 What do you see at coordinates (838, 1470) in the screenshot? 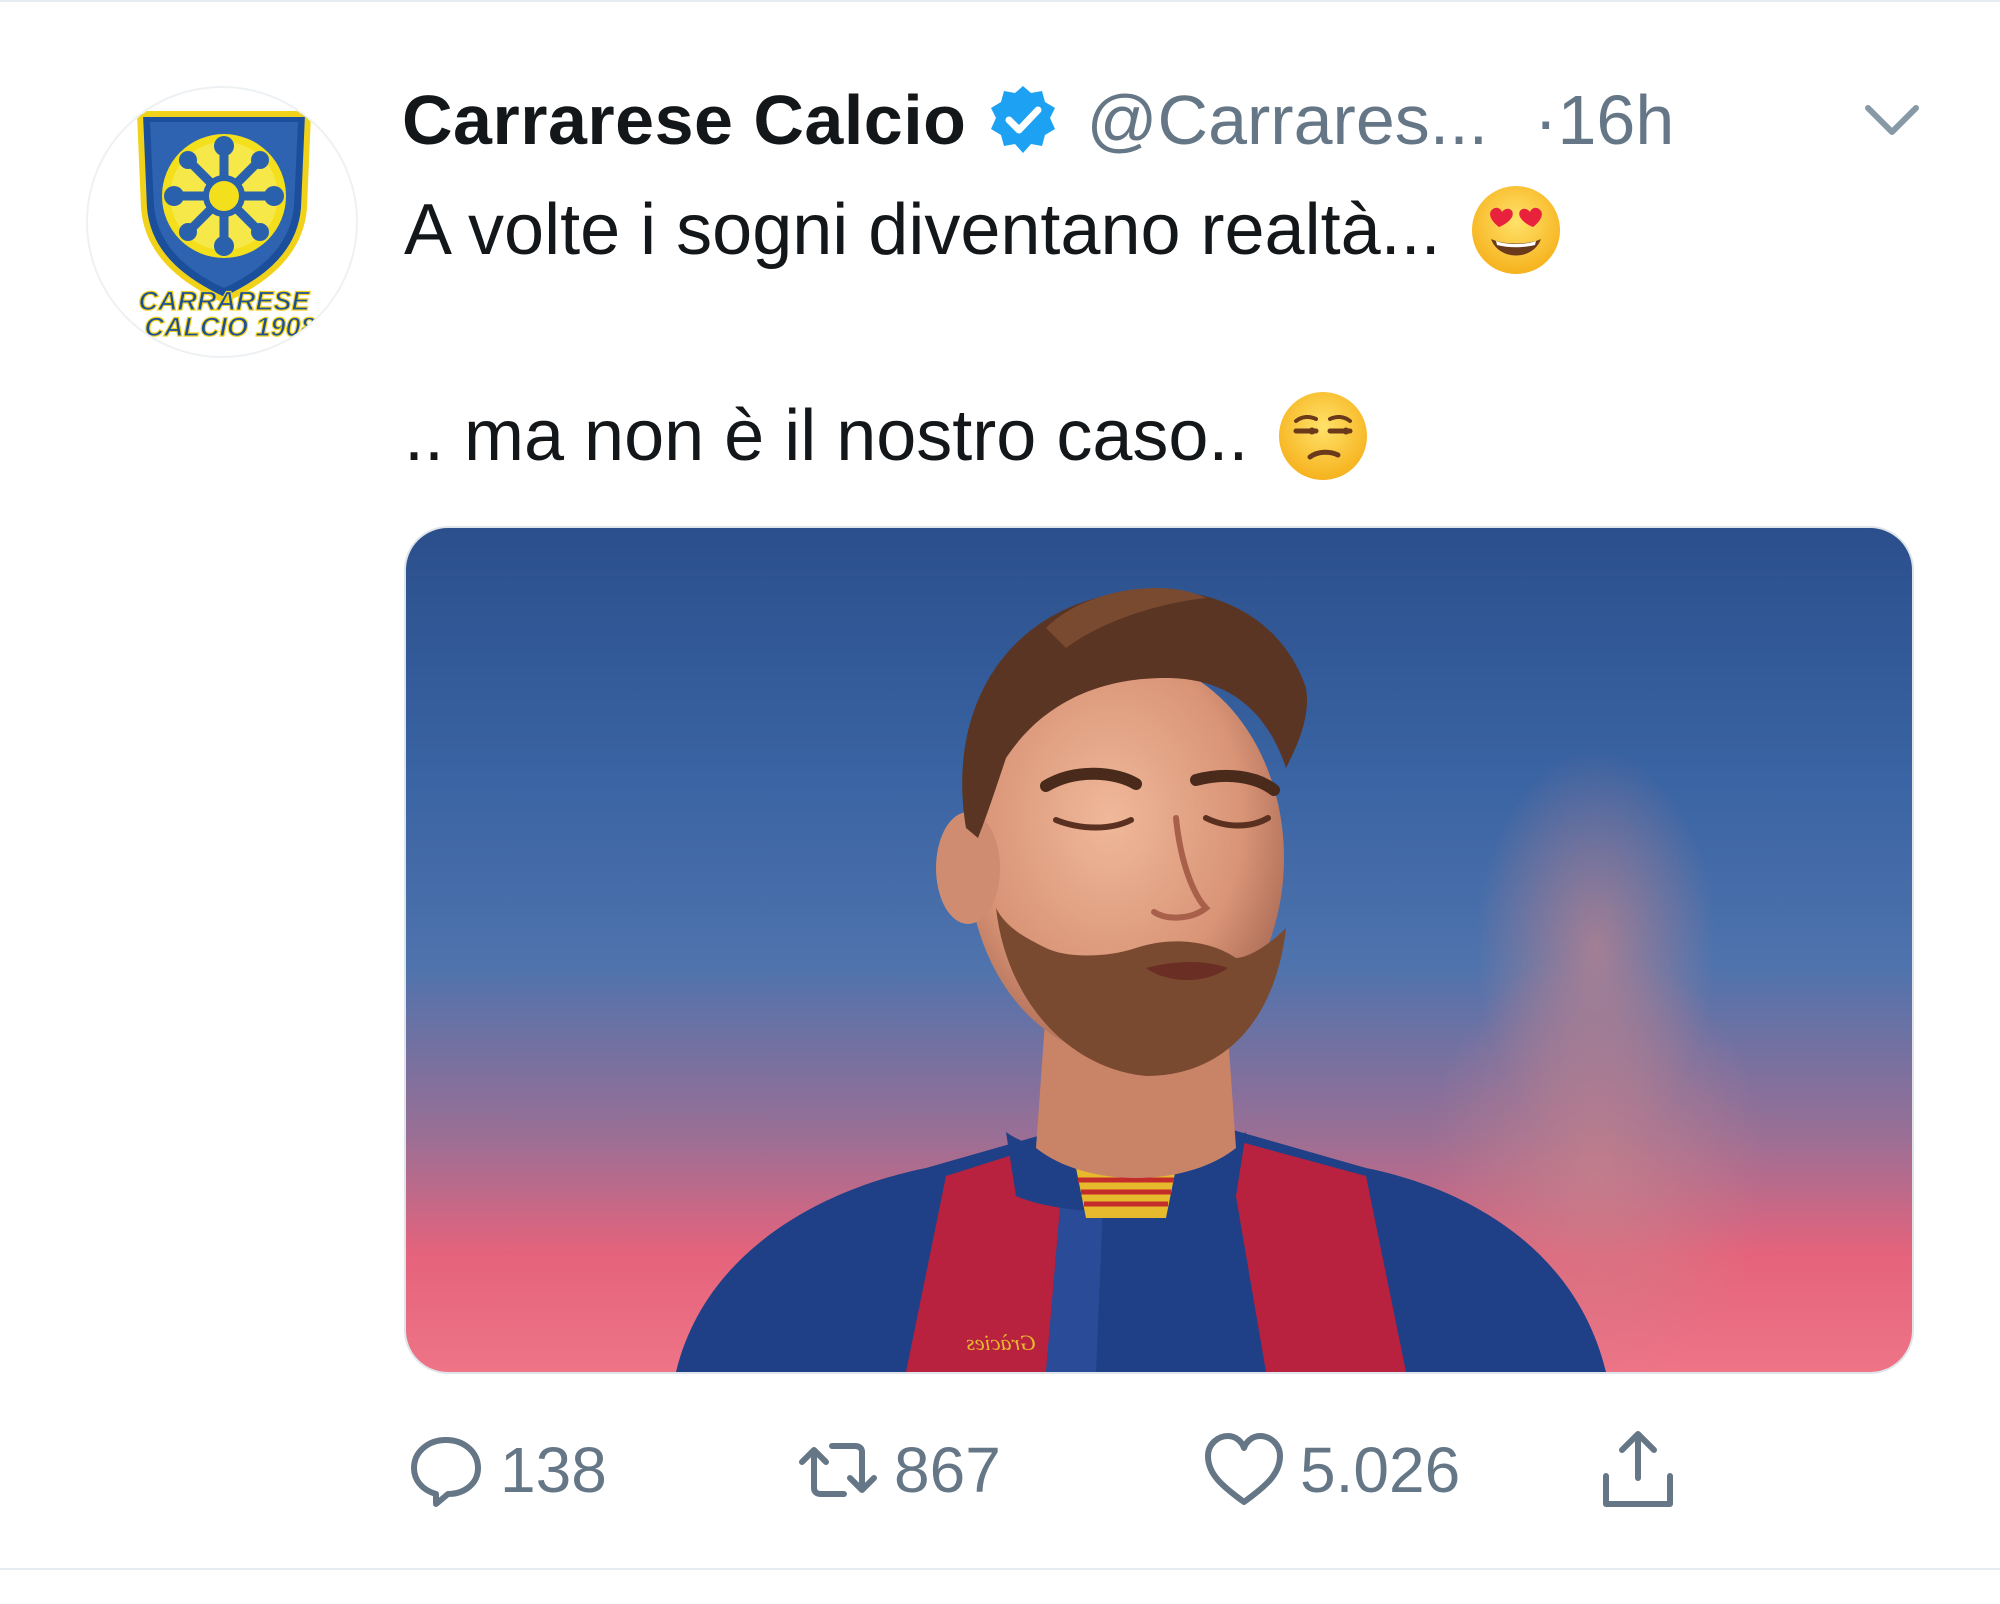
I see `retweet-icon` at bounding box center [838, 1470].